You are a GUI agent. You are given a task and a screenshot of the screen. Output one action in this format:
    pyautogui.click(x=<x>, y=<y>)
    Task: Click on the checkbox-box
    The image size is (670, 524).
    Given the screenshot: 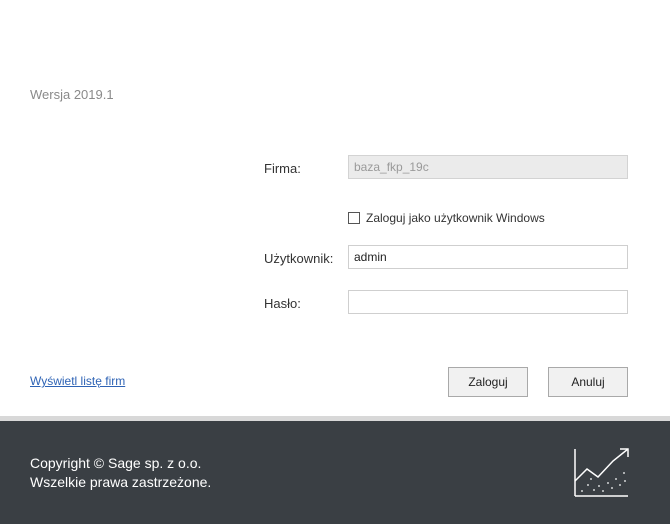 What is the action you would take?
    pyautogui.click(x=354, y=218)
    